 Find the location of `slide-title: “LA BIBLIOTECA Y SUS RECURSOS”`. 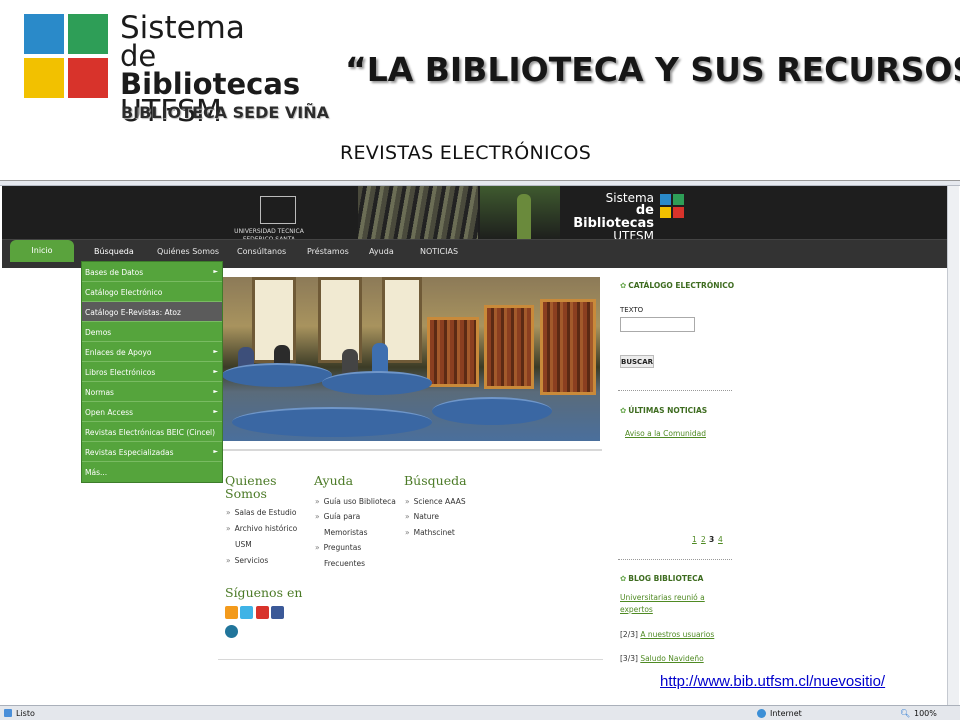

slide-title: “LA BIBLIOTECA Y SUS RECURSOS” is located at coordinates (652, 69).